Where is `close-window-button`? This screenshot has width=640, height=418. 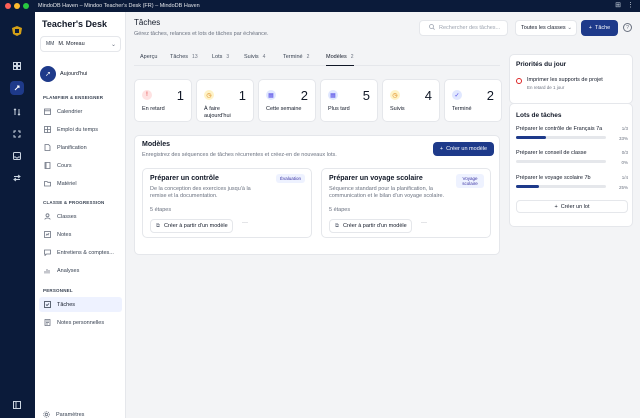
close-window-button is located at coordinates (8, 6).